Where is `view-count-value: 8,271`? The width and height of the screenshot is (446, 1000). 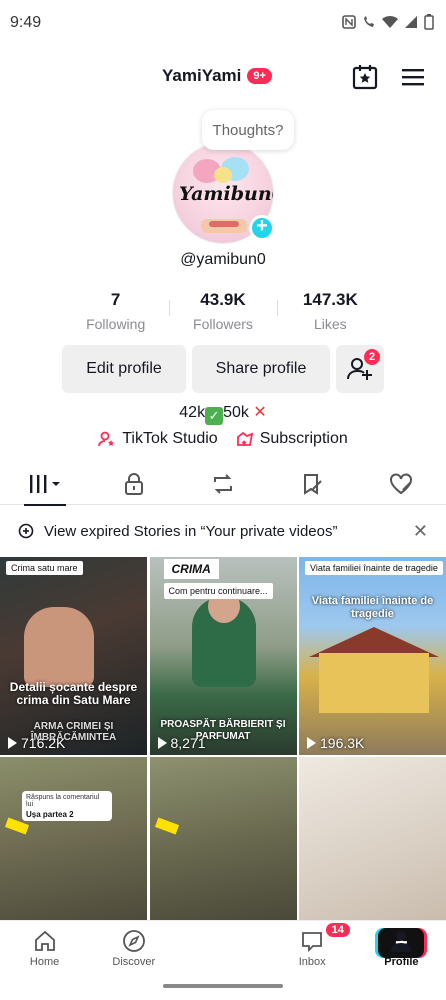 view-count-value: 8,271 is located at coordinates (188, 743).